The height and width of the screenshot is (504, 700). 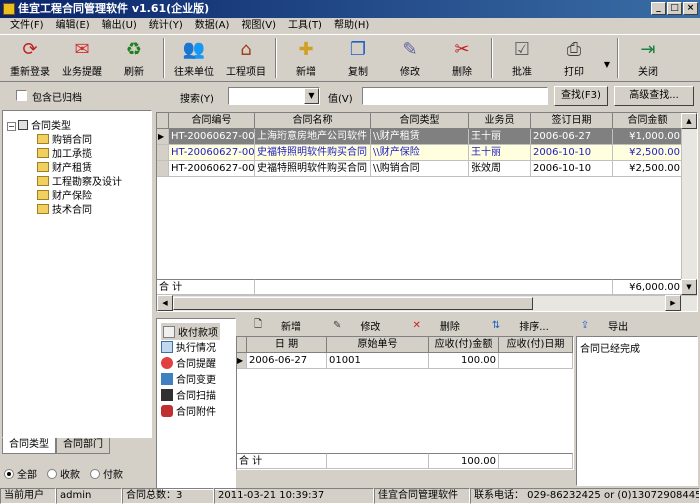 What do you see at coordinates (358, 58) in the screenshot?
I see `copy-button: ❐ 复制` at bounding box center [358, 58].